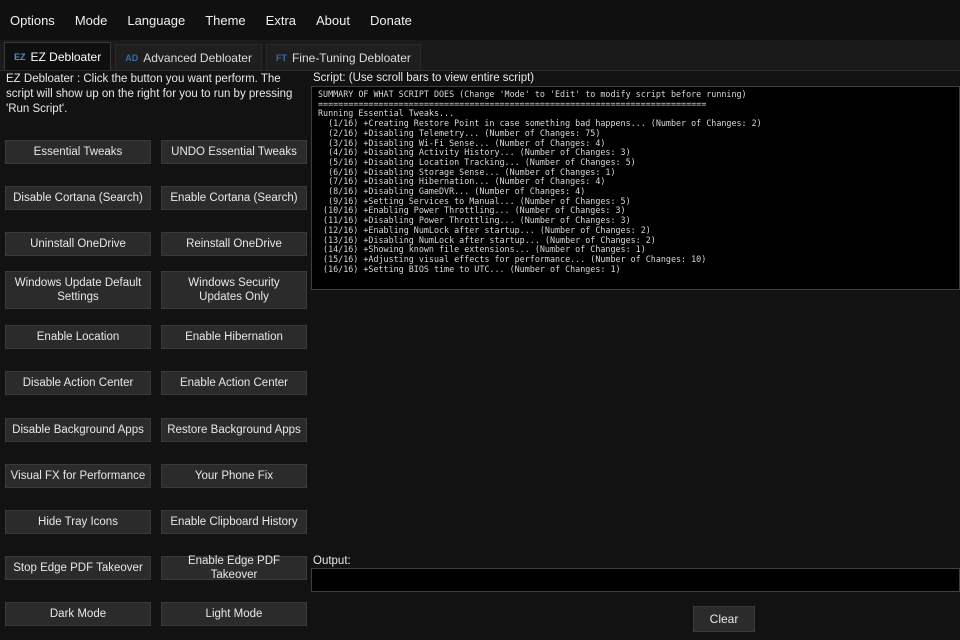 The image size is (960, 640). I want to click on menu-options: Options, so click(32, 20).